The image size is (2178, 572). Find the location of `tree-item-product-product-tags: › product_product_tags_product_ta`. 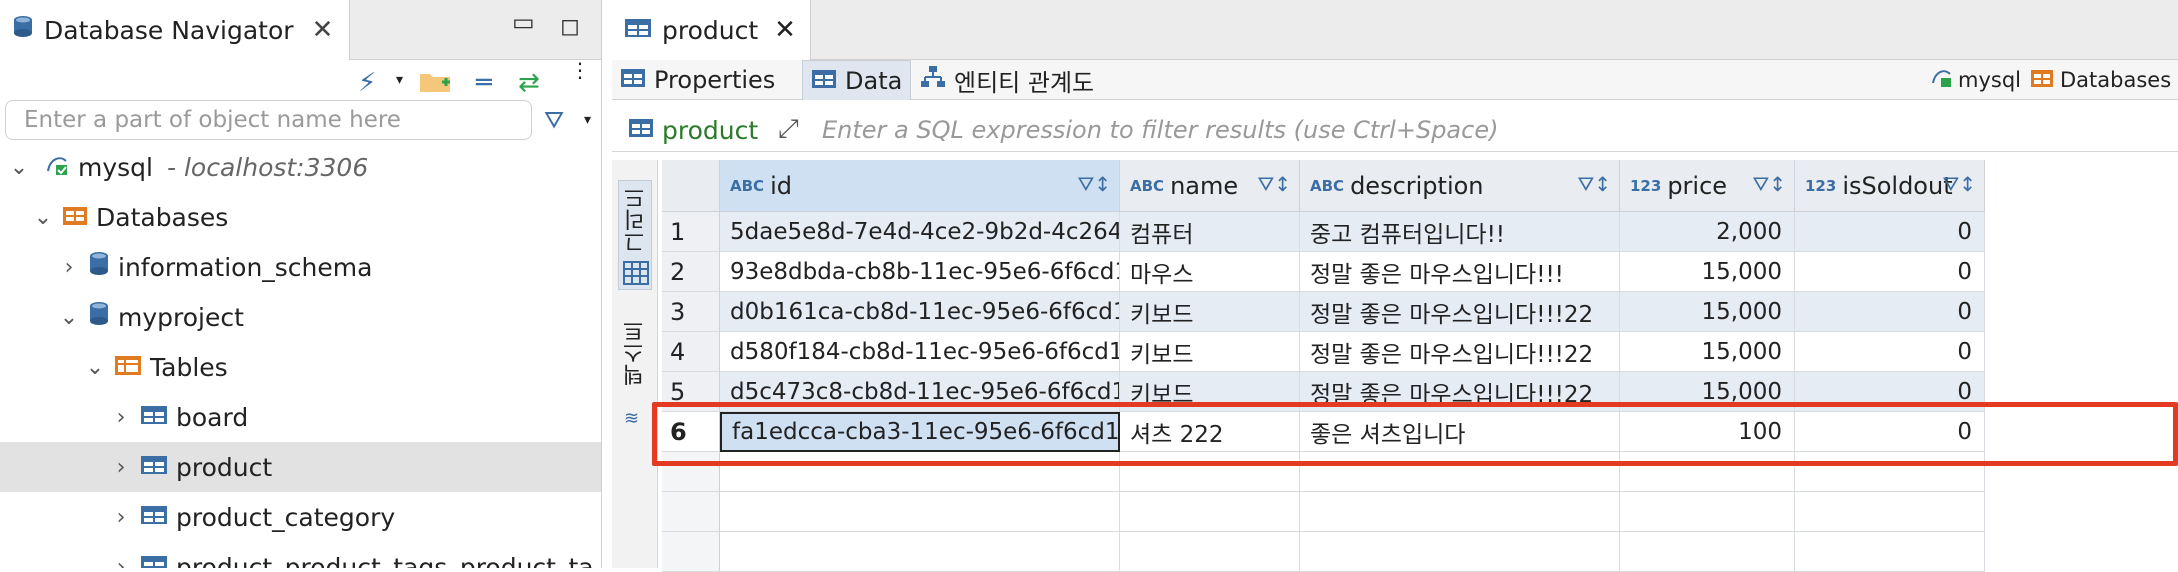

tree-item-product-product-tags: › product_product_tags_product_ta is located at coordinates (300, 555).